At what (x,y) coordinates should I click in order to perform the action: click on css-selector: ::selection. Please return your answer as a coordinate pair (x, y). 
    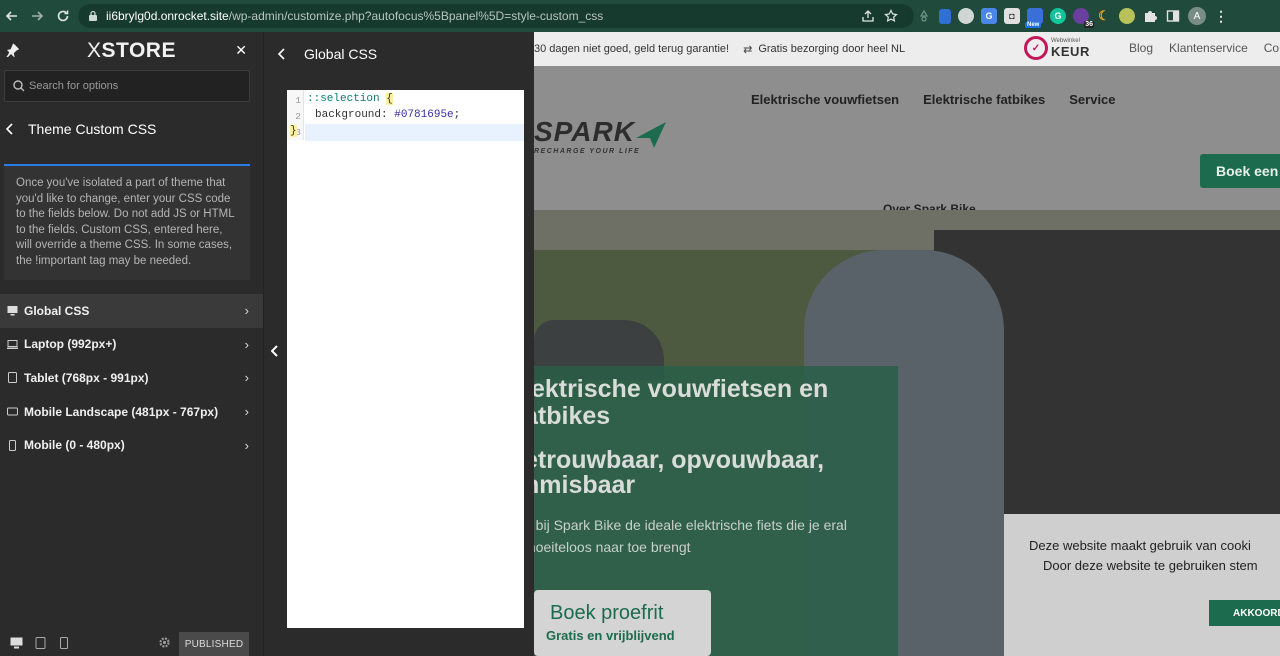
    Looking at the image, I should click on (343, 99).